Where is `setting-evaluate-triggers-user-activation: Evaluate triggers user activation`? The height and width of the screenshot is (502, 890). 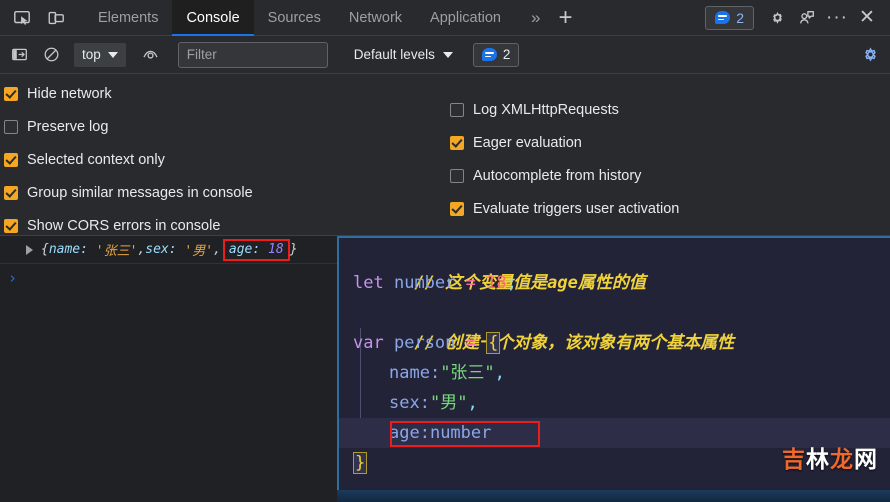 setting-evaluate-triggers-user-activation: Evaluate triggers user activation is located at coordinates (564, 209).